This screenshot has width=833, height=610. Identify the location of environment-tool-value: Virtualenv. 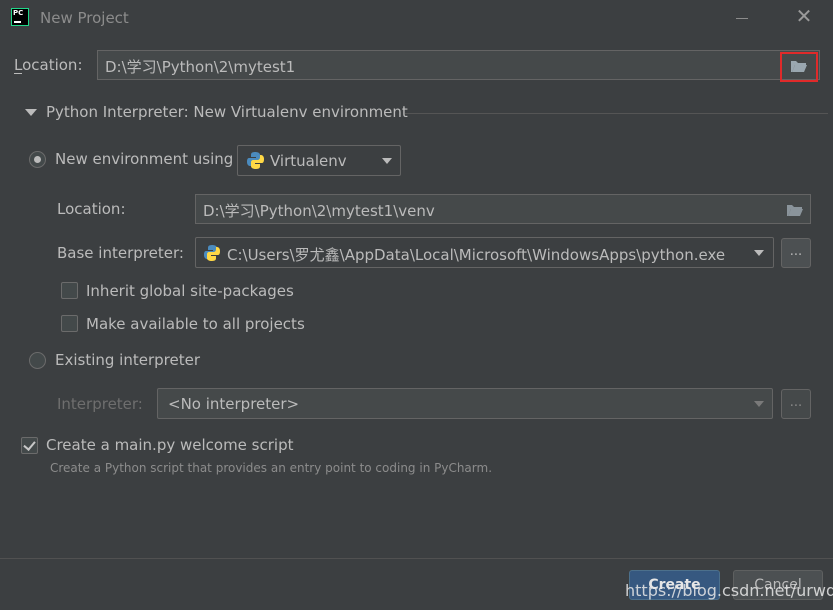
(308, 161).